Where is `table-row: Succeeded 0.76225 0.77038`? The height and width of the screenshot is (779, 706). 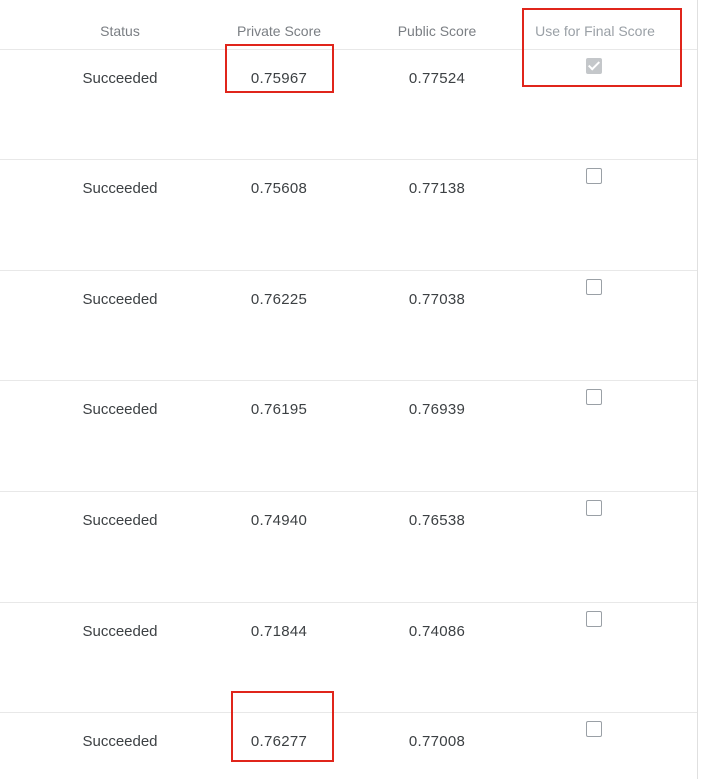 table-row: Succeeded 0.76225 0.77038 is located at coordinates (349, 326).